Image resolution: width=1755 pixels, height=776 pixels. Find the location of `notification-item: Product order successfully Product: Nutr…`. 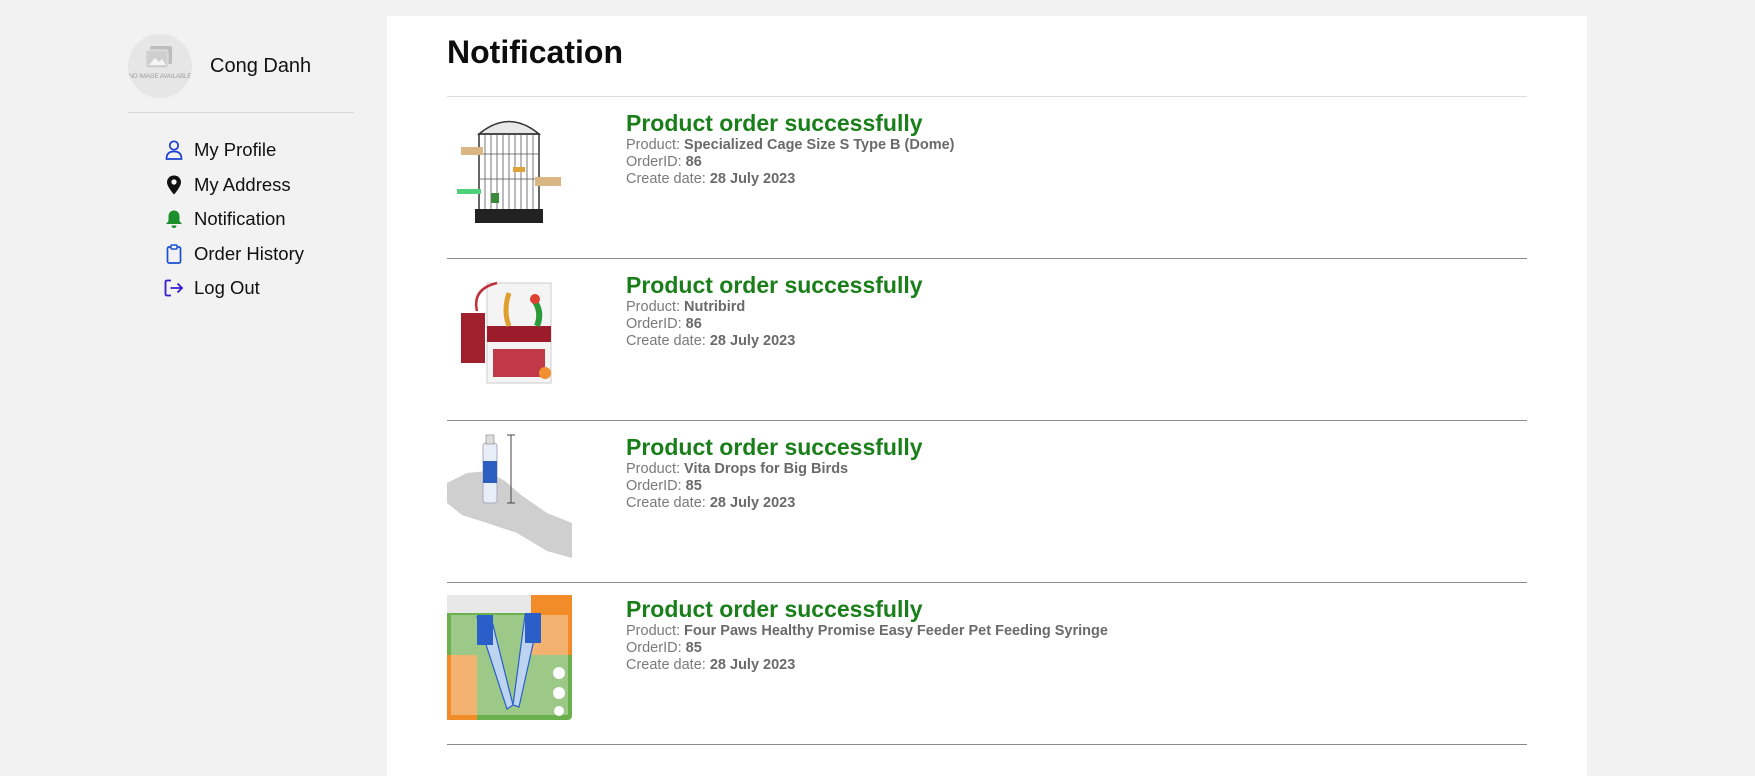

notification-item: Product order successfully Product: Nutr… is located at coordinates (987, 340).